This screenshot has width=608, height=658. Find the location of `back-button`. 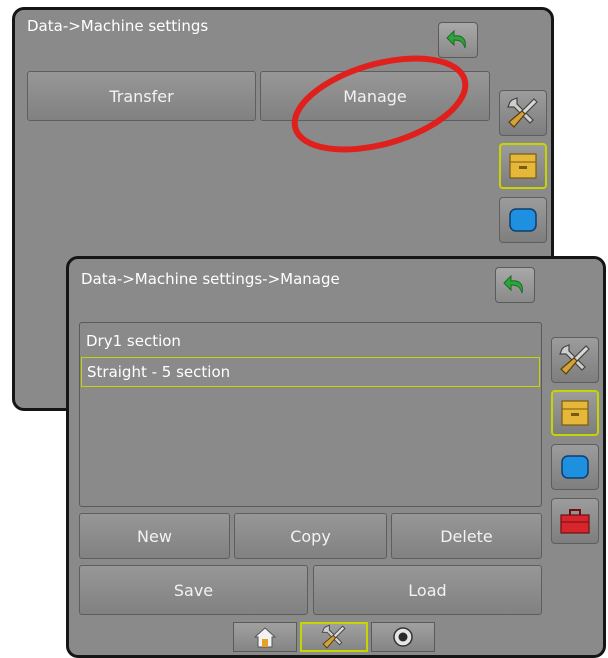

back-button is located at coordinates (515, 285).